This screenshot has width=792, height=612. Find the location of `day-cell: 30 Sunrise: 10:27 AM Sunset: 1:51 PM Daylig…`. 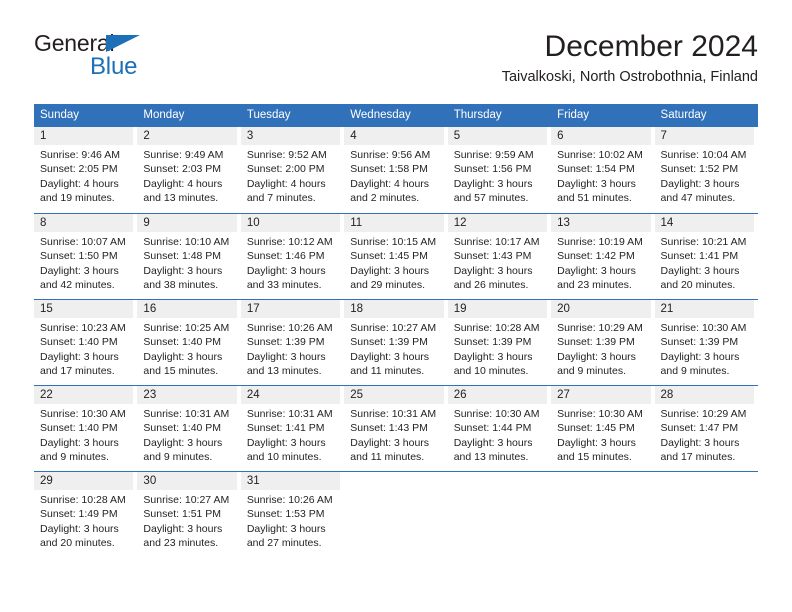

day-cell: 30 Sunrise: 10:27 AM Sunset: 1:51 PM Daylig… is located at coordinates (188, 514).